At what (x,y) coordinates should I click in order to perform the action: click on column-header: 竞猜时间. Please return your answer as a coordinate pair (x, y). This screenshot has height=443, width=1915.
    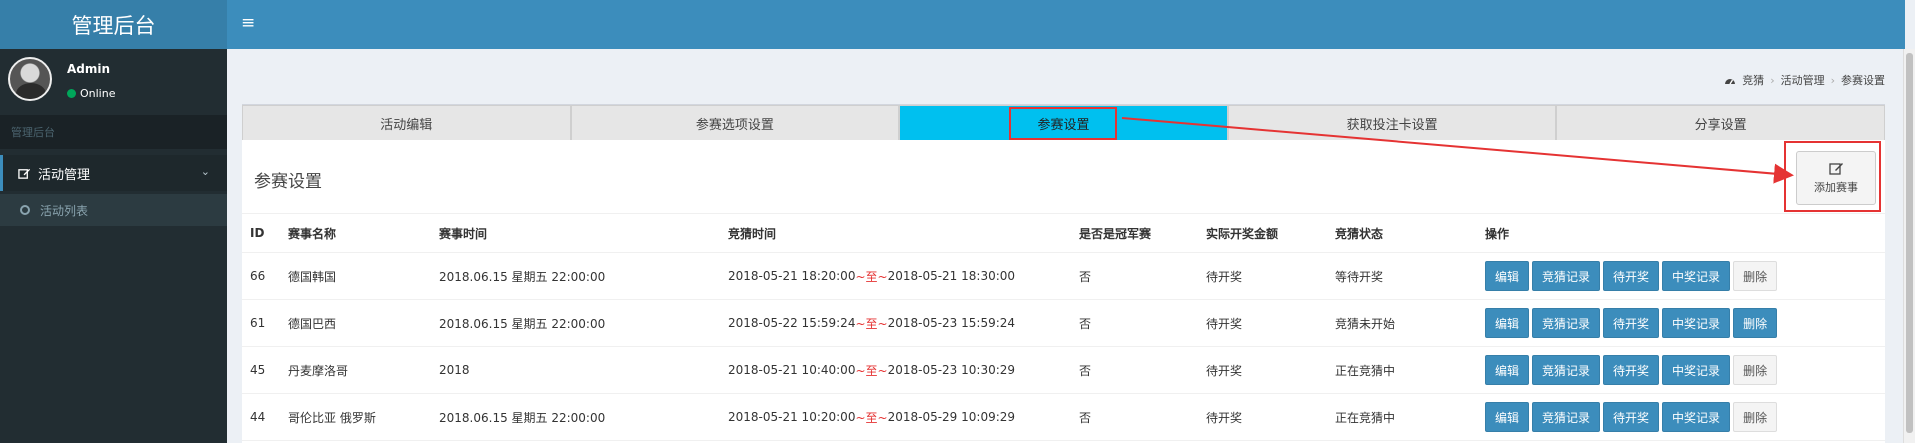
    Looking at the image, I should click on (752, 233).